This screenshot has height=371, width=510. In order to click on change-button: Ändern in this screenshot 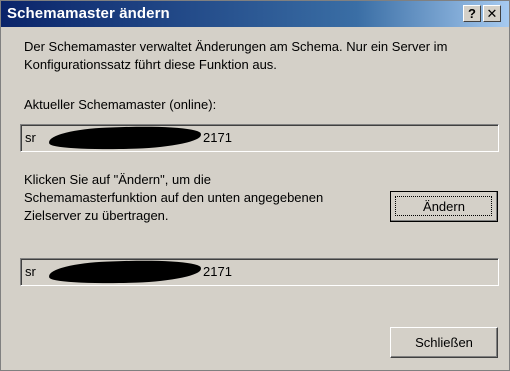, I will do `click(444, 206)`.